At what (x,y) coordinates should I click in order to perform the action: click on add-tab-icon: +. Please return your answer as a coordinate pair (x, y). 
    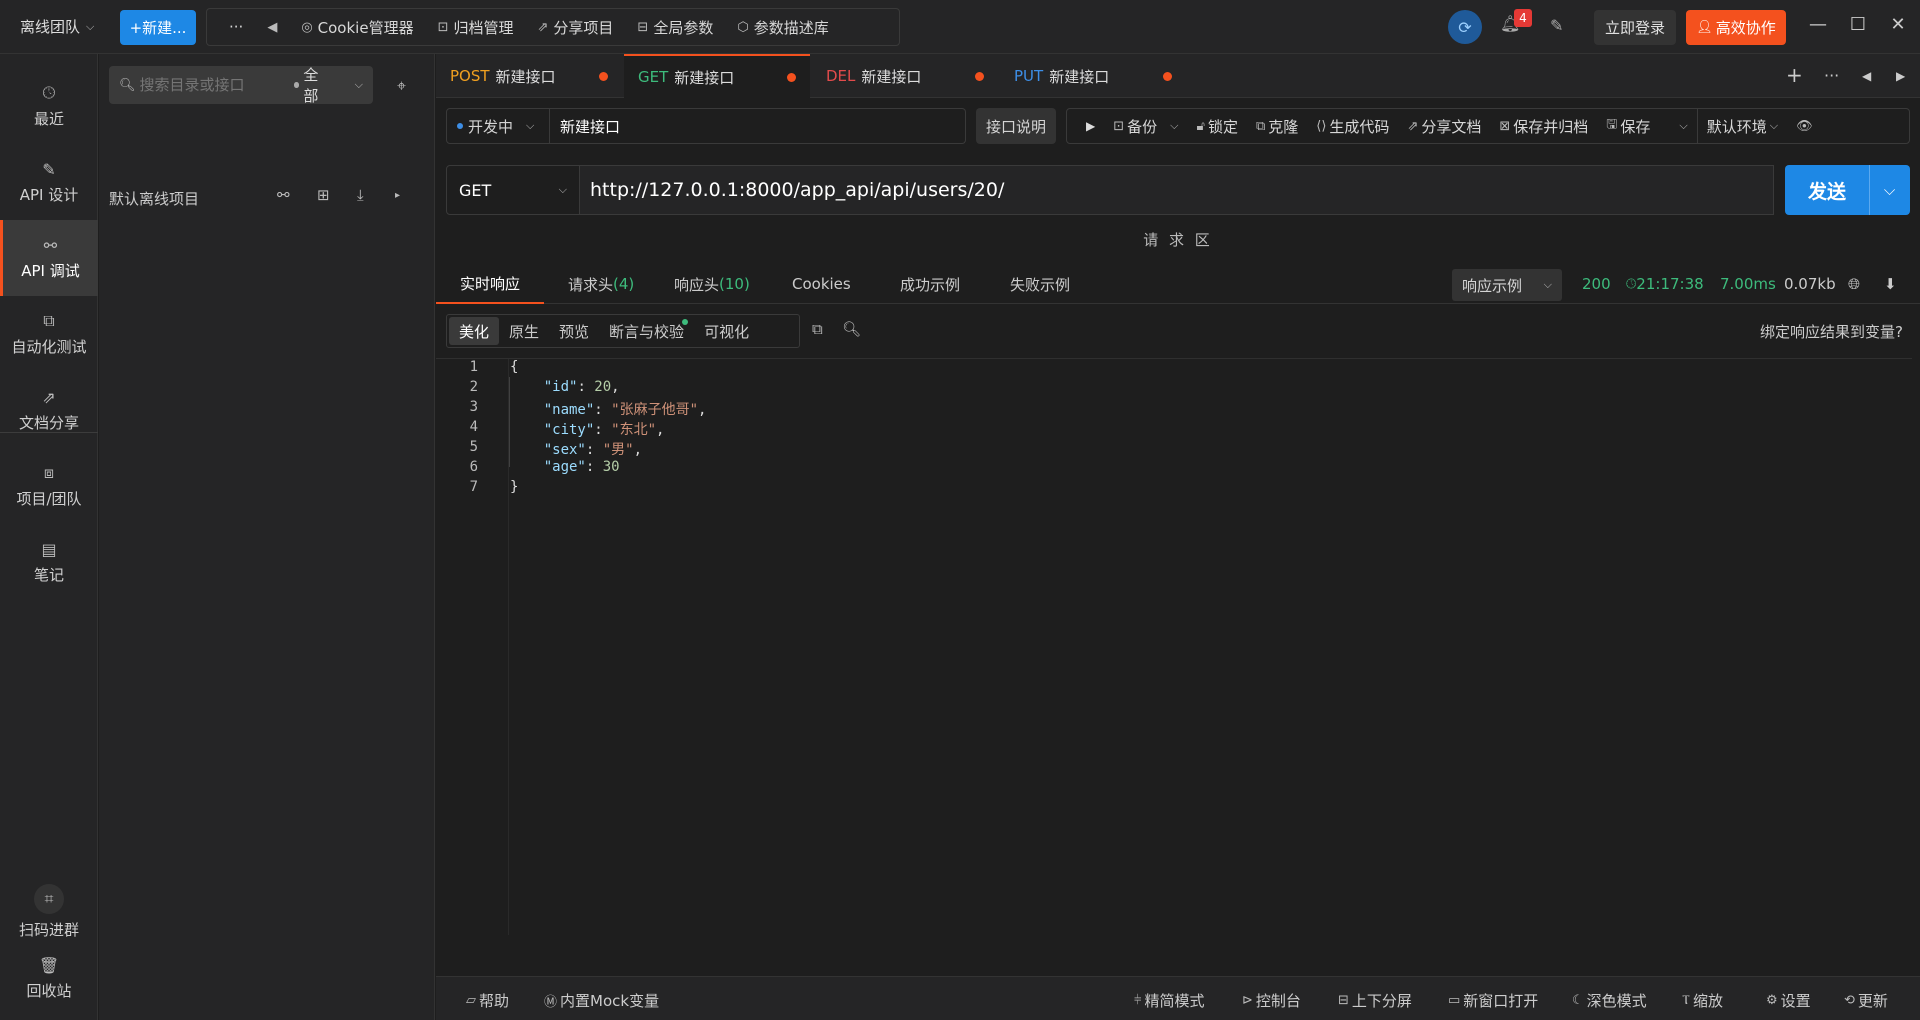
    Looking at the image, I should click on (1794, 75).